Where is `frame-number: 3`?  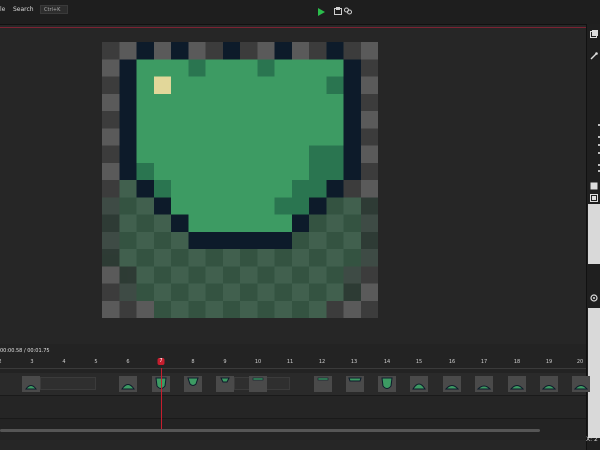 frame-number: 3 is located at coordinates (32, 362).